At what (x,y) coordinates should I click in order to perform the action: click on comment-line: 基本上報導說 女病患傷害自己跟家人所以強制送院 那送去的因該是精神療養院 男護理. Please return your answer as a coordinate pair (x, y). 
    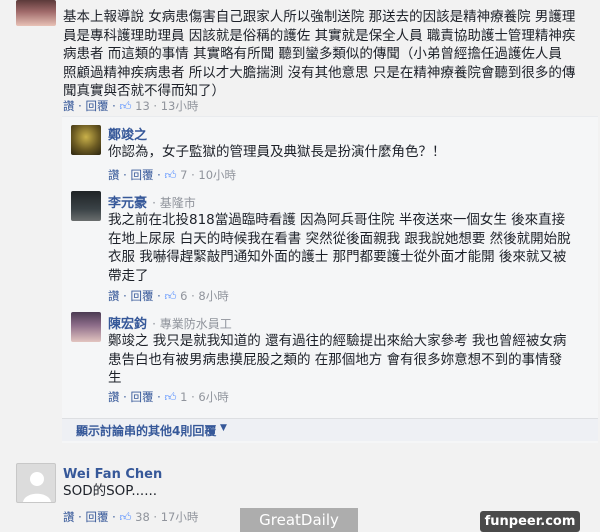
    Looking at the image, I should click on (319, 17).